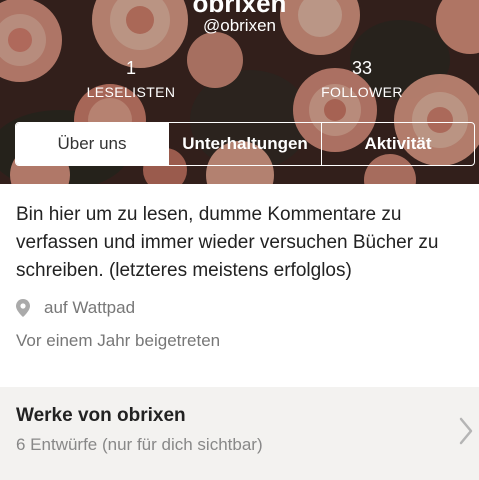 Image resolution: width=479 pixels, height=480 pixels. Describe the element at coordinates (362, 92) in the screenshot. I see `stat-followers-label: FOLLOWER` at that location.